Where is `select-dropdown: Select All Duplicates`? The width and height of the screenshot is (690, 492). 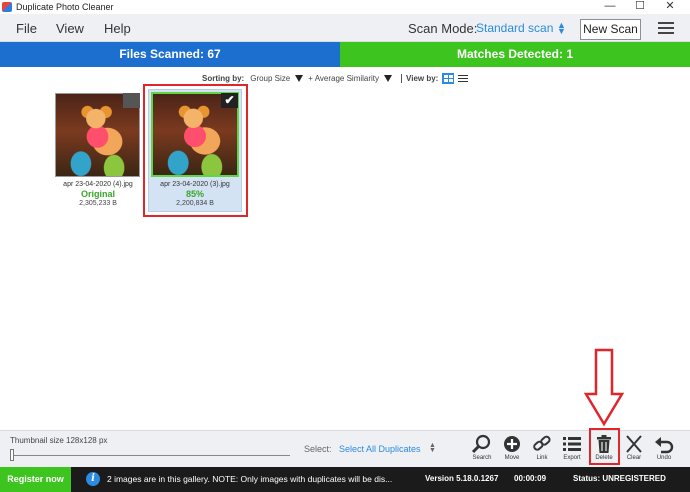
select-dropdown: Select All Duplicates is located at coordinates (380, 449).